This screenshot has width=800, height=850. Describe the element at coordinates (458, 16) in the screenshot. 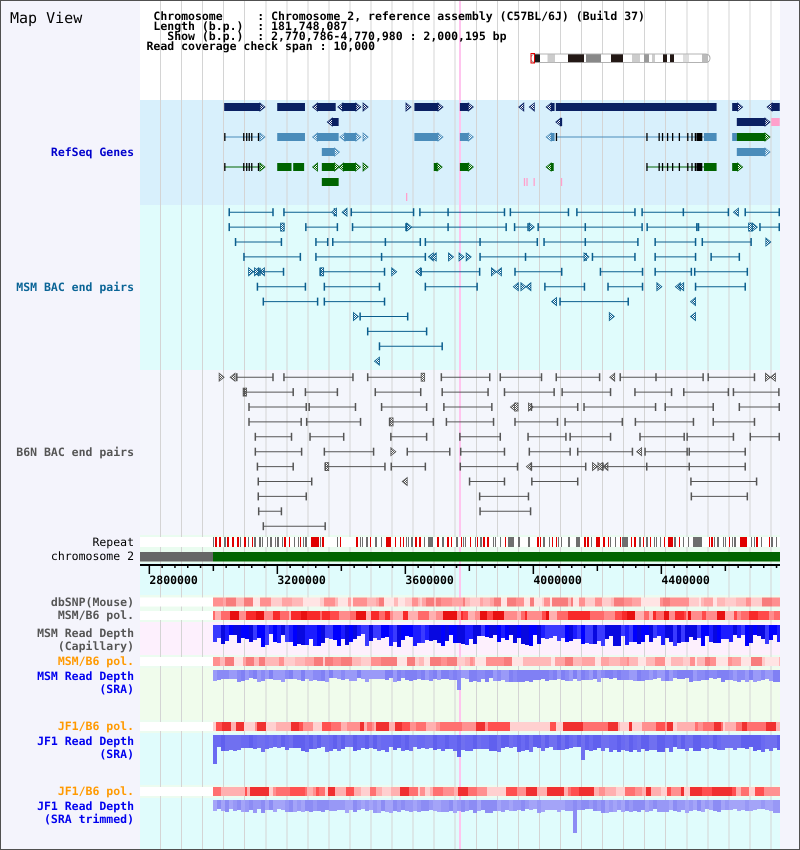

I see `info-value: Chromosome 2, reference assembly (C57BL/6J) (Build 37)` at that location.